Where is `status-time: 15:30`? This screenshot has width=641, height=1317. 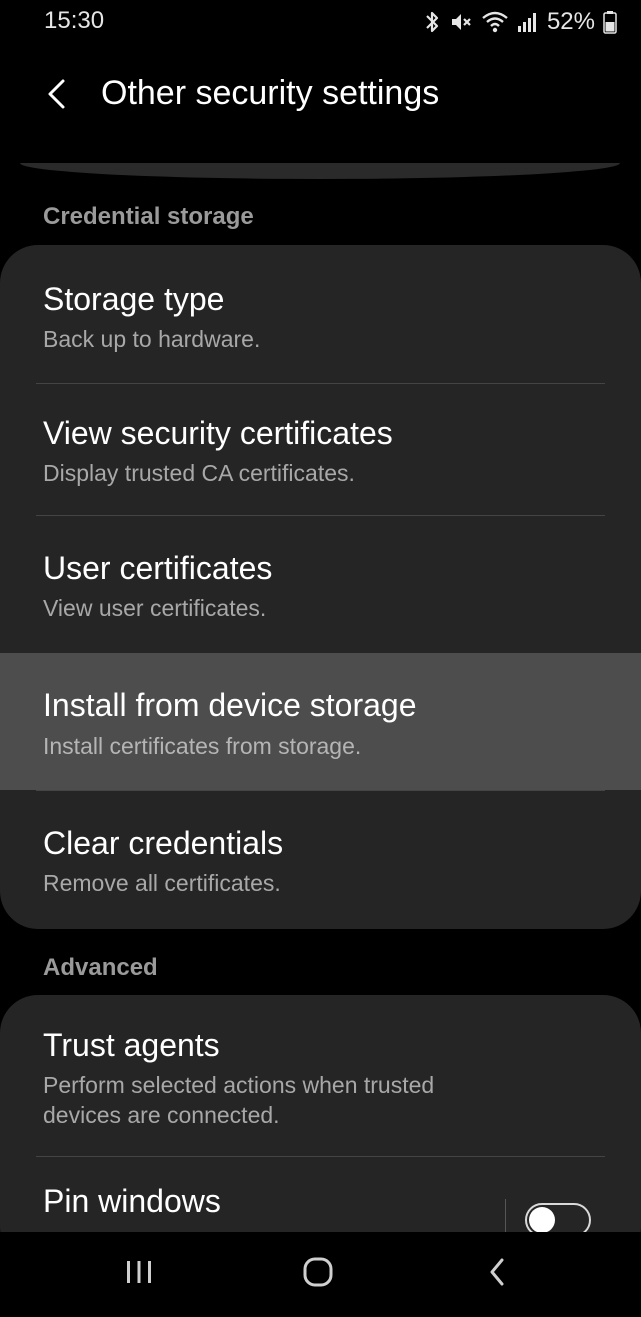 status-time: 15:30 is located at coordinates (74, 20).